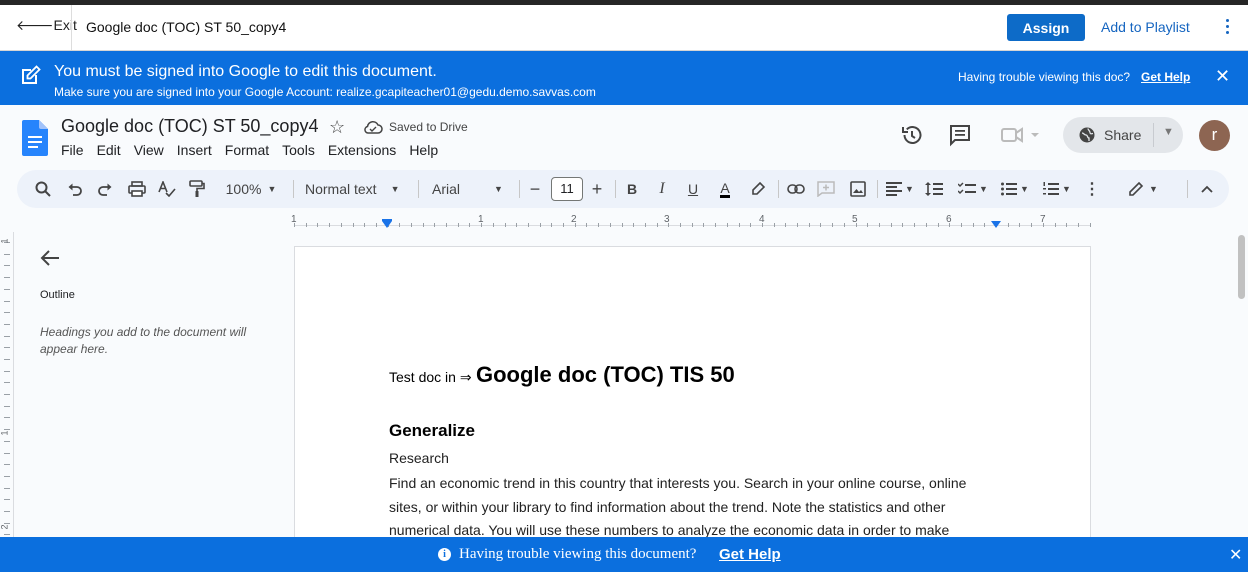  I want to click on scrollbar-thumb, so click(1241, 267).